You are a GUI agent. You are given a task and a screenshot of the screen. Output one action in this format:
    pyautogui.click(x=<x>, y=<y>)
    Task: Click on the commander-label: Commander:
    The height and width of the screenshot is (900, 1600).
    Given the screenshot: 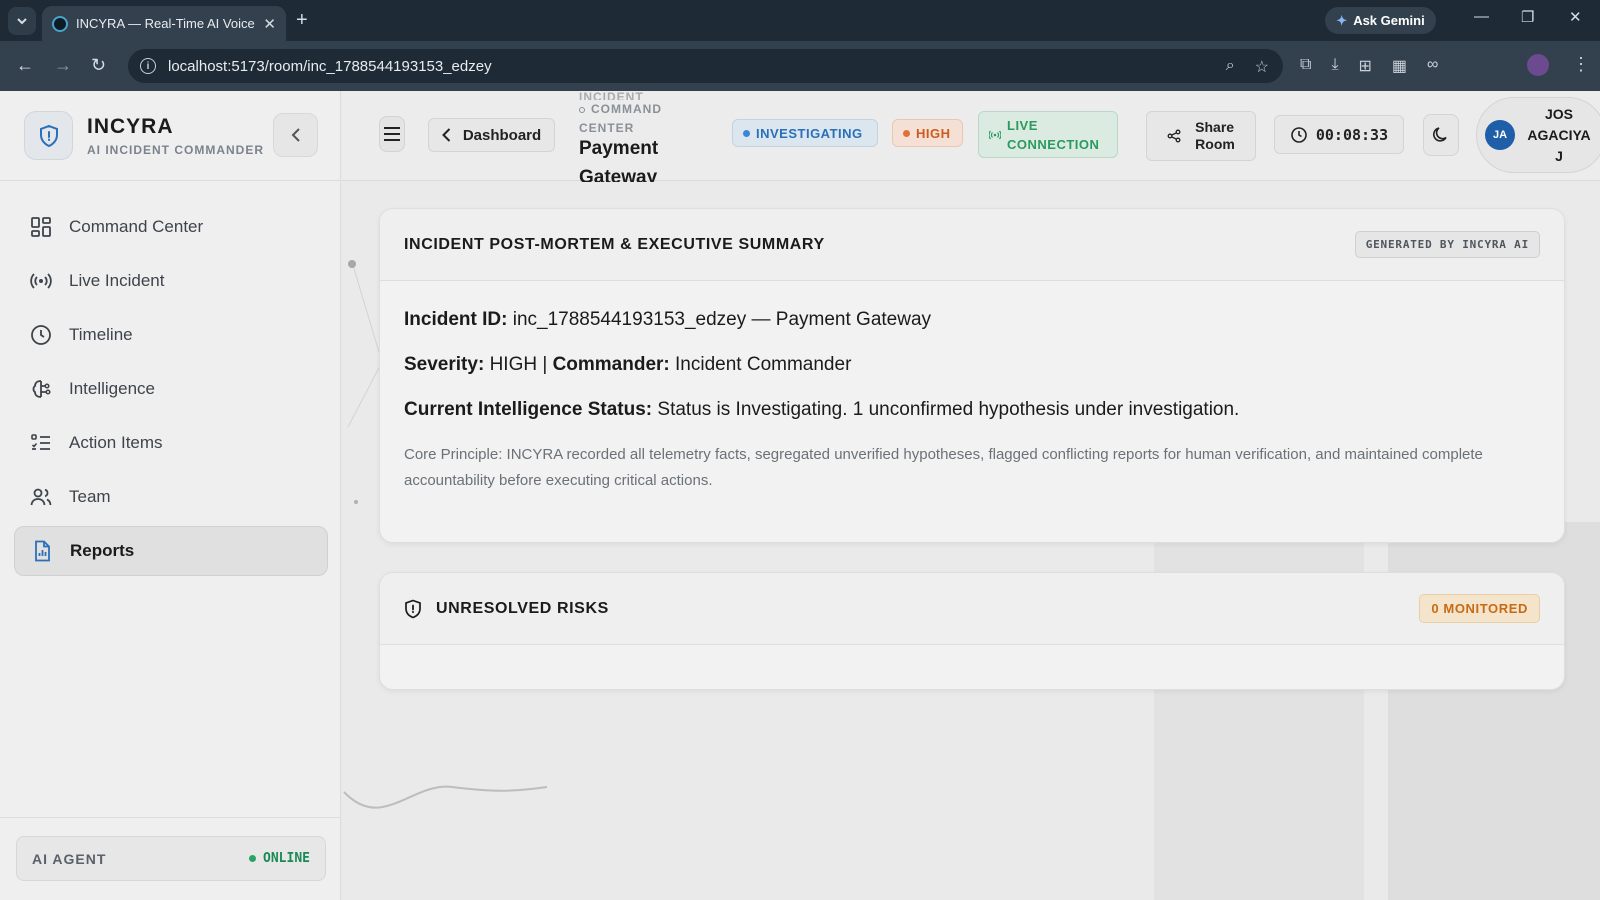 What is the action you would take?
    pyautogui.click(x=611, y=364)
    